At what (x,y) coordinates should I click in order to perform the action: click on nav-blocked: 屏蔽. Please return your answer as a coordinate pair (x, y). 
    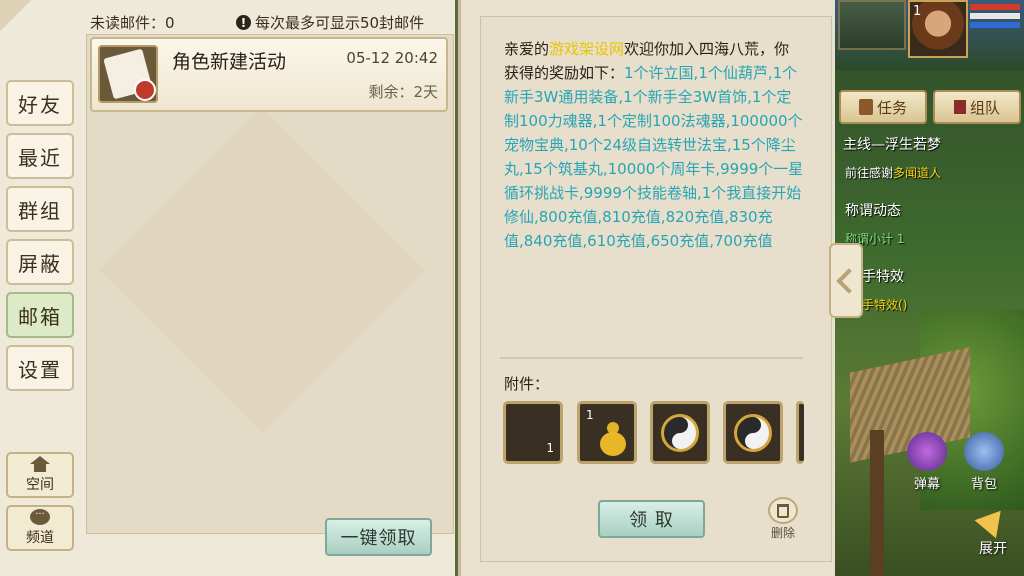
    Looking at the image, I should click on (40, 262).